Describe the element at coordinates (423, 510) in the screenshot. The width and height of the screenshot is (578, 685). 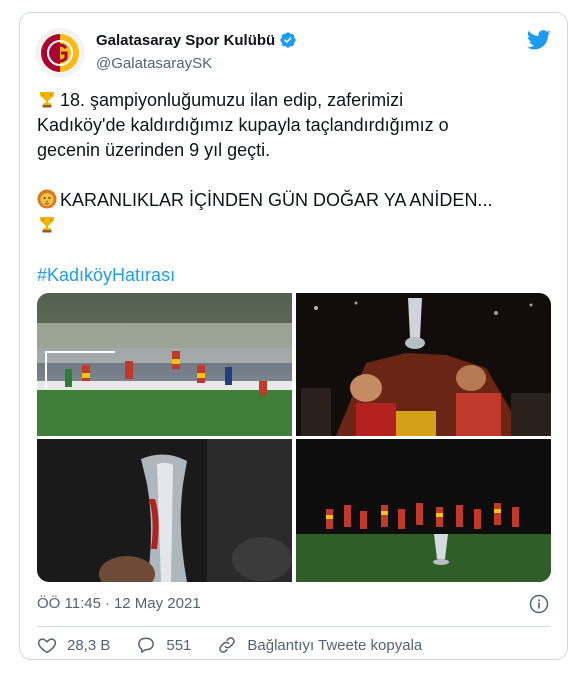
I see `photo-team-celebration` at that location.